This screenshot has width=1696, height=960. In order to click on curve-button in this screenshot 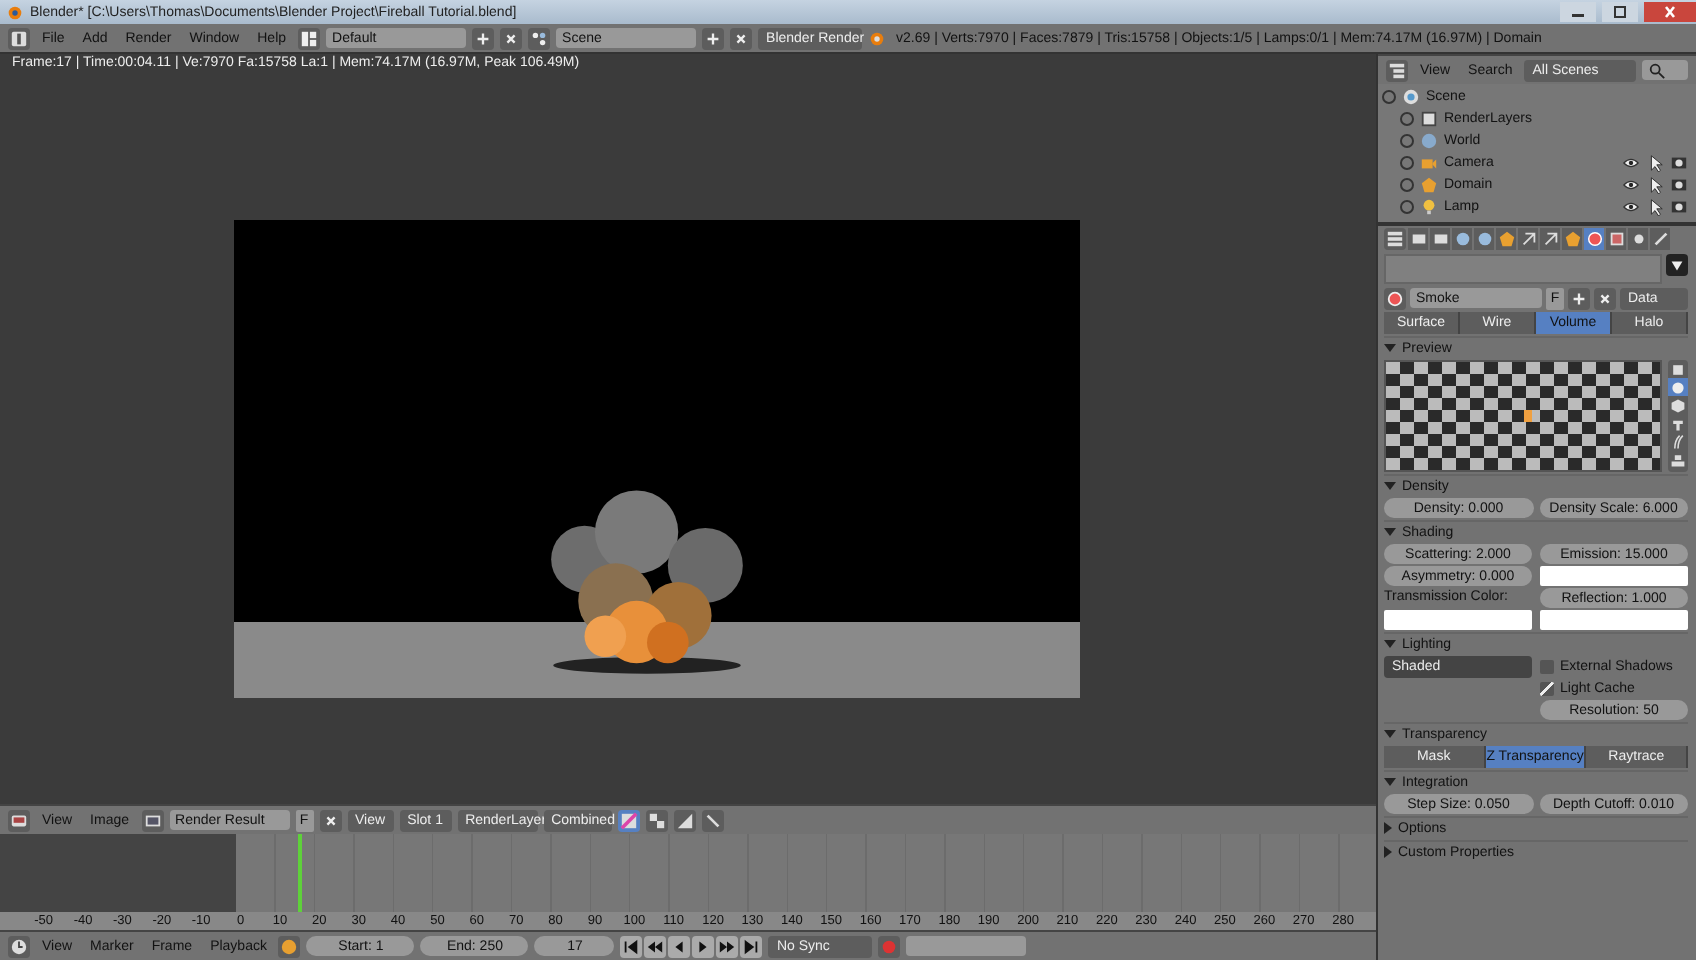, I will do `click(684, 820)`.